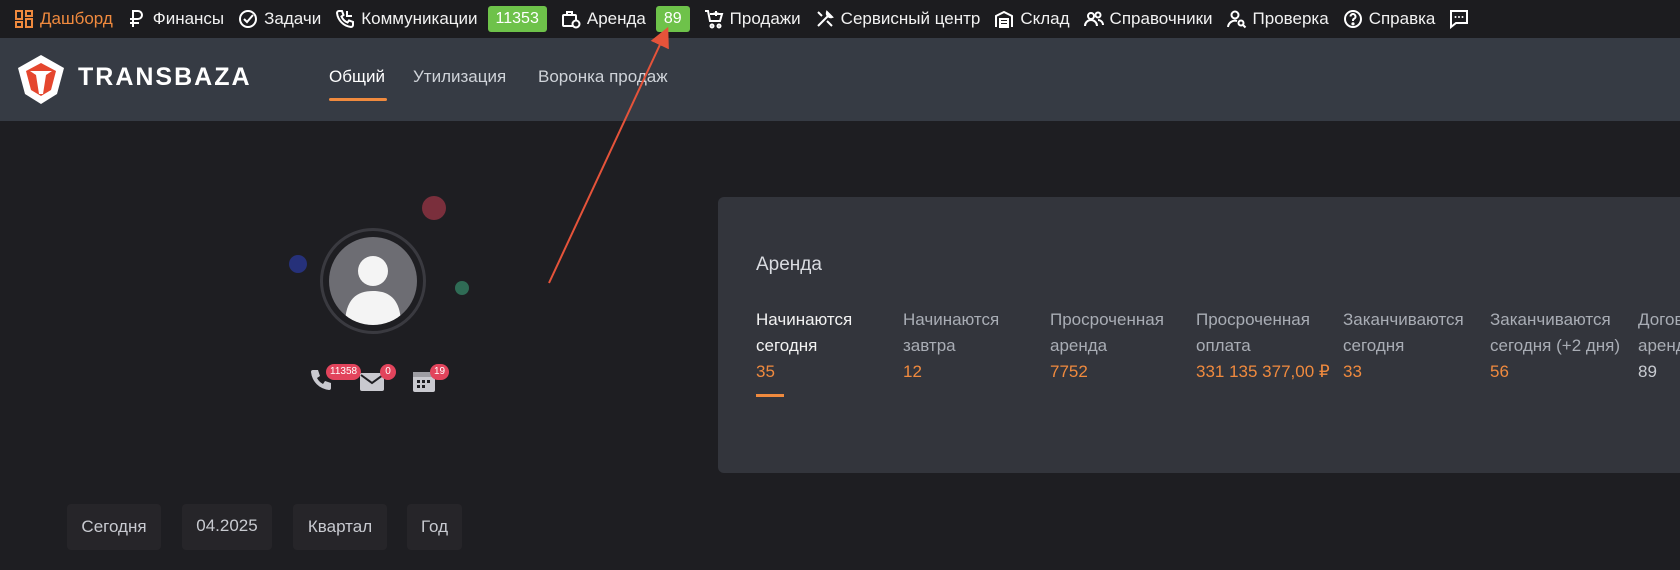 This screenshot has height=570, width=1680. I want to click on nav-tasks: Задачи, so click(286, 19).